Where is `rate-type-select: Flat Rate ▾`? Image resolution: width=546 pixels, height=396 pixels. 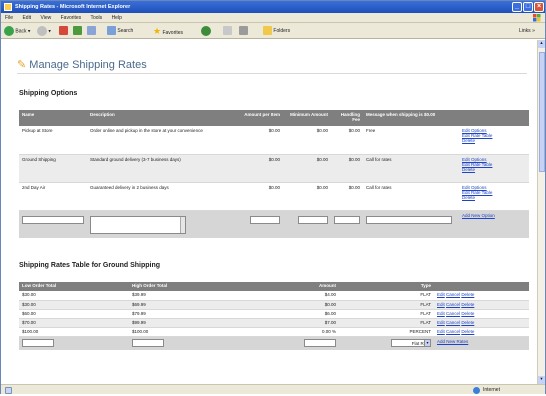 rate-type-select: Flat Rate ▾ is located at coordinates (411, 342).